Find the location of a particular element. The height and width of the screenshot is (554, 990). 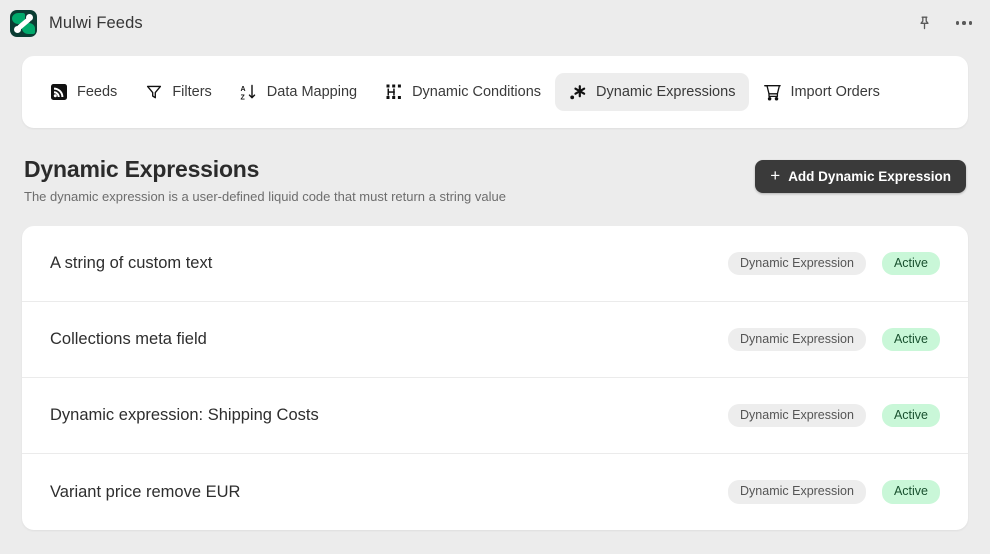

add-button-label: Add Dynamic Expression is located at coordinates (869, 176).